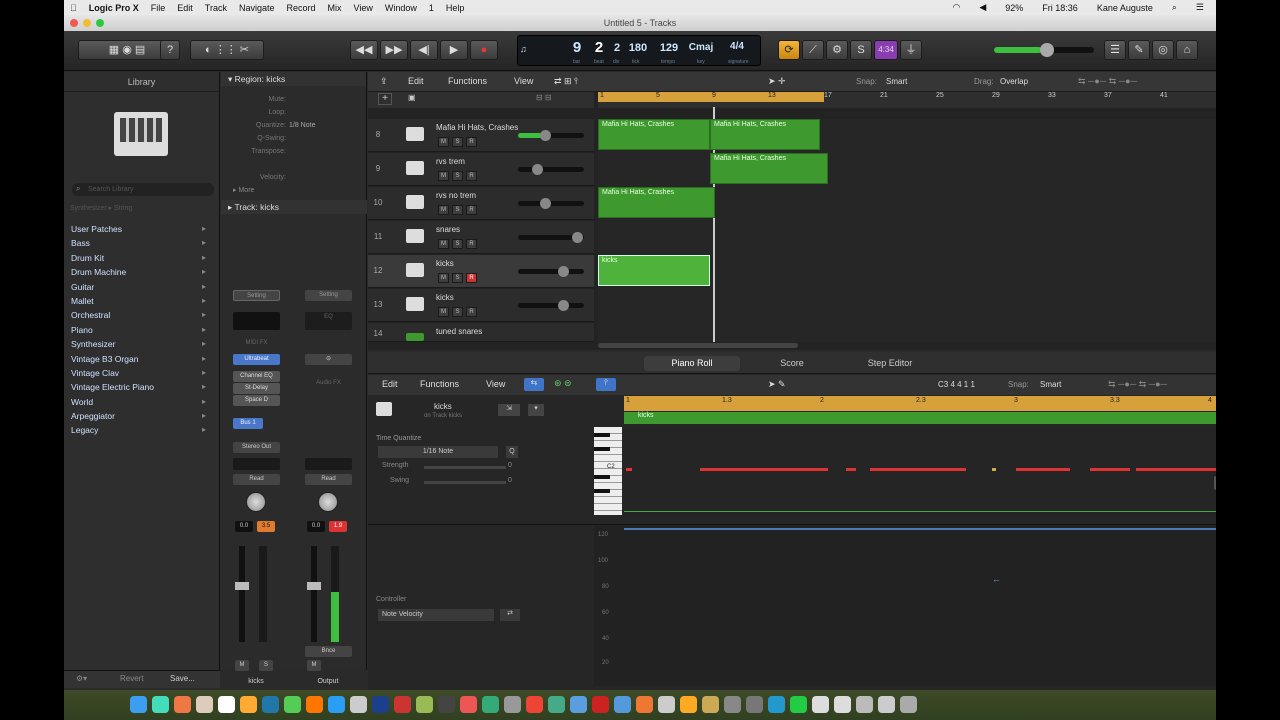 This screenshot has height=720, width=1280. I want to click on menu-mix: Mix, so click(335, 8).